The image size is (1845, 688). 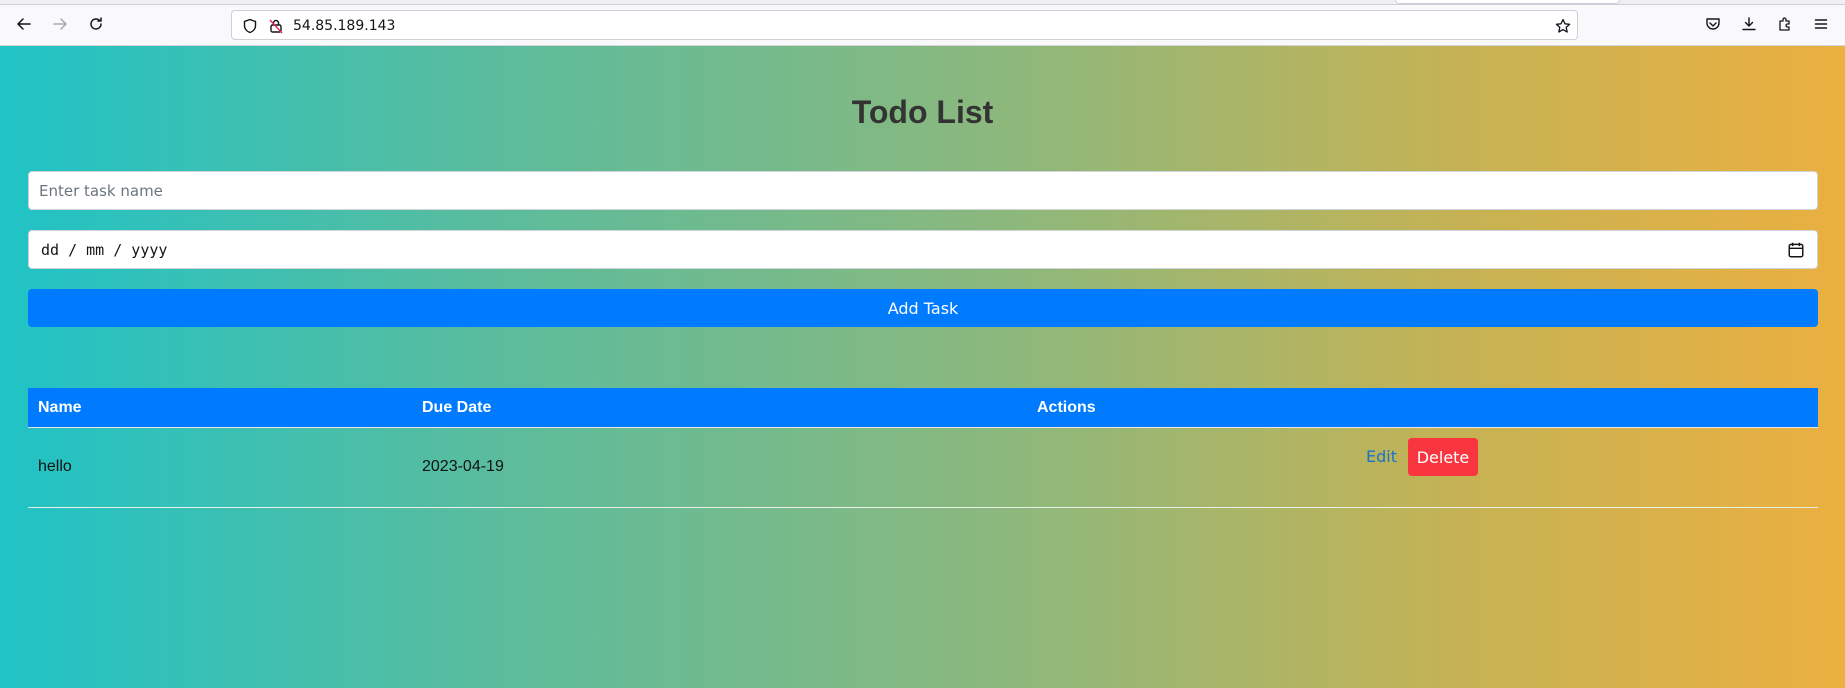 What do you see at coordinates (922, 112) in the screenshot?
I see `page-title: Todo List` at bounding box center [922, 112].